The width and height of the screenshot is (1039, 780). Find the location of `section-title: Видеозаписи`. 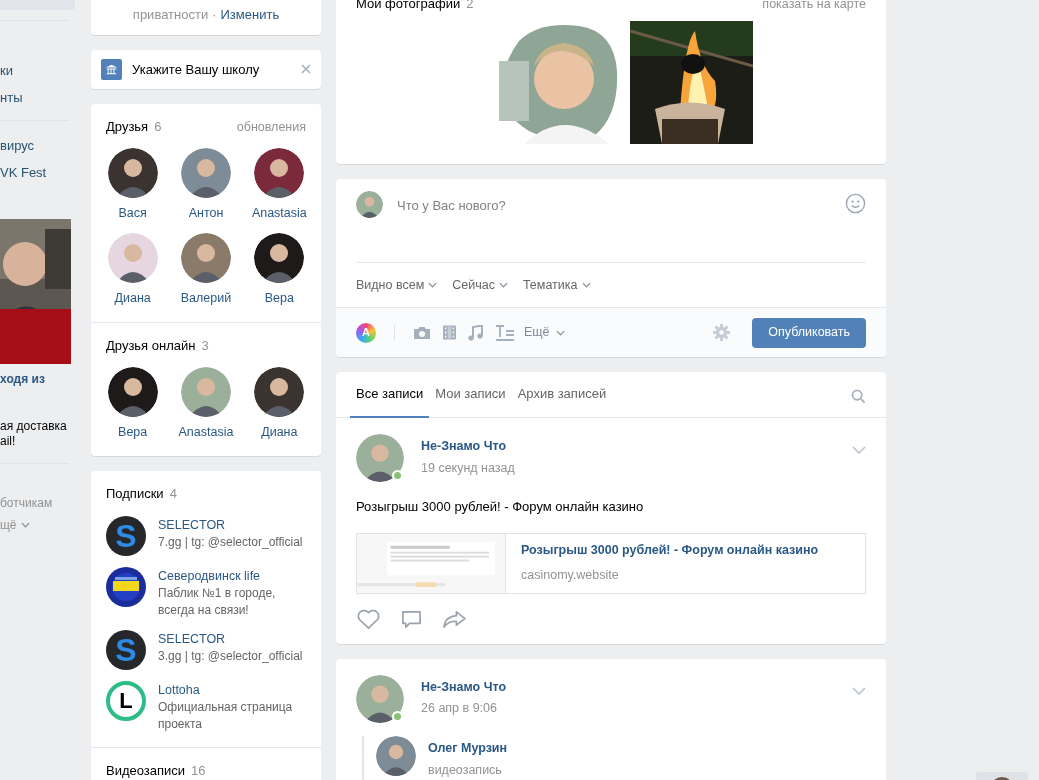

section-title: Видеозаписи is located at coordinates (146, 770).